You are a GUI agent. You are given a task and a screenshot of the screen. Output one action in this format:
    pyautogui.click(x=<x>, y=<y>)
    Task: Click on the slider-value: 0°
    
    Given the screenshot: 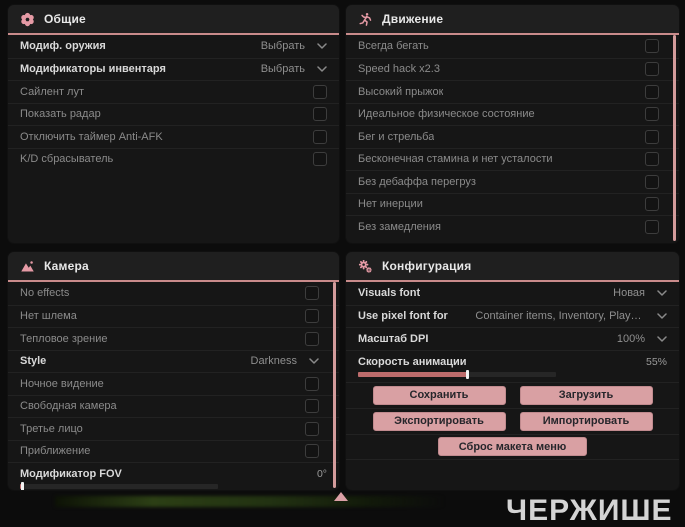 What is the action you would take?
    pyautogui.click(x=321, y=474)
    